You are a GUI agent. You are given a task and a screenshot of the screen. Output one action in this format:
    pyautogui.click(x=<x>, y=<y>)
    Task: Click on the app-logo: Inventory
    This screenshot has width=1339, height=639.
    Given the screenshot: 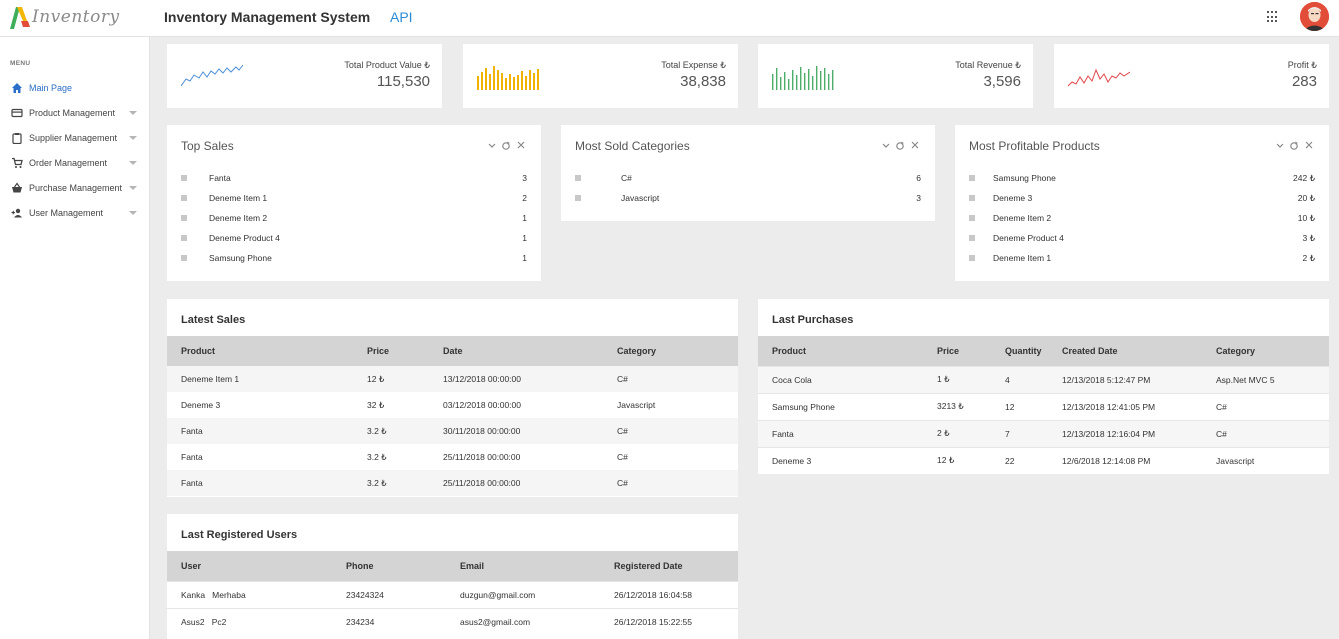 What is the action you would take?
    pyautogui.click(x=63, y=17)
    